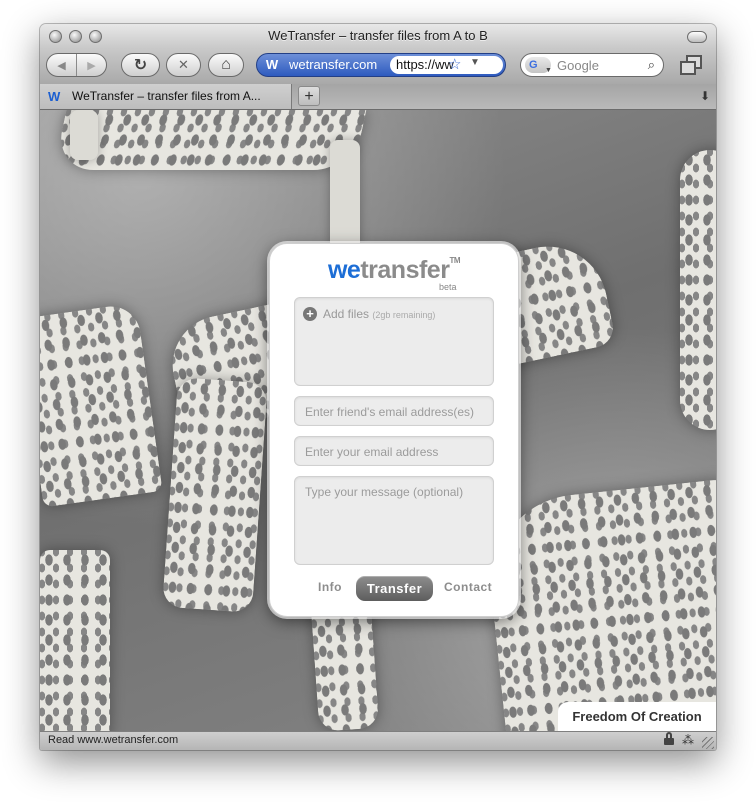 This screenshot has width=756, height=805. I want to click on google-g-icon: G, so click(533, 65).